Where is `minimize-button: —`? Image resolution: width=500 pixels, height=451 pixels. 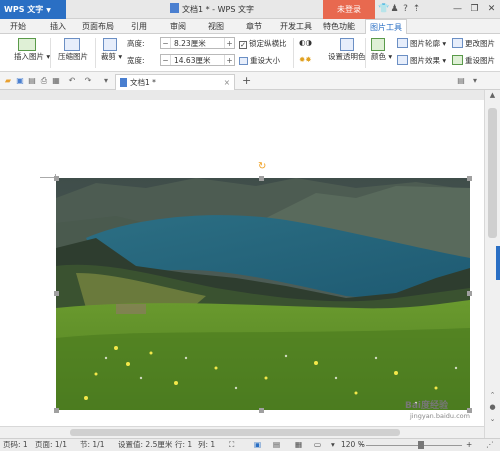 minimize-button: — is located at coordinates (457, 9).